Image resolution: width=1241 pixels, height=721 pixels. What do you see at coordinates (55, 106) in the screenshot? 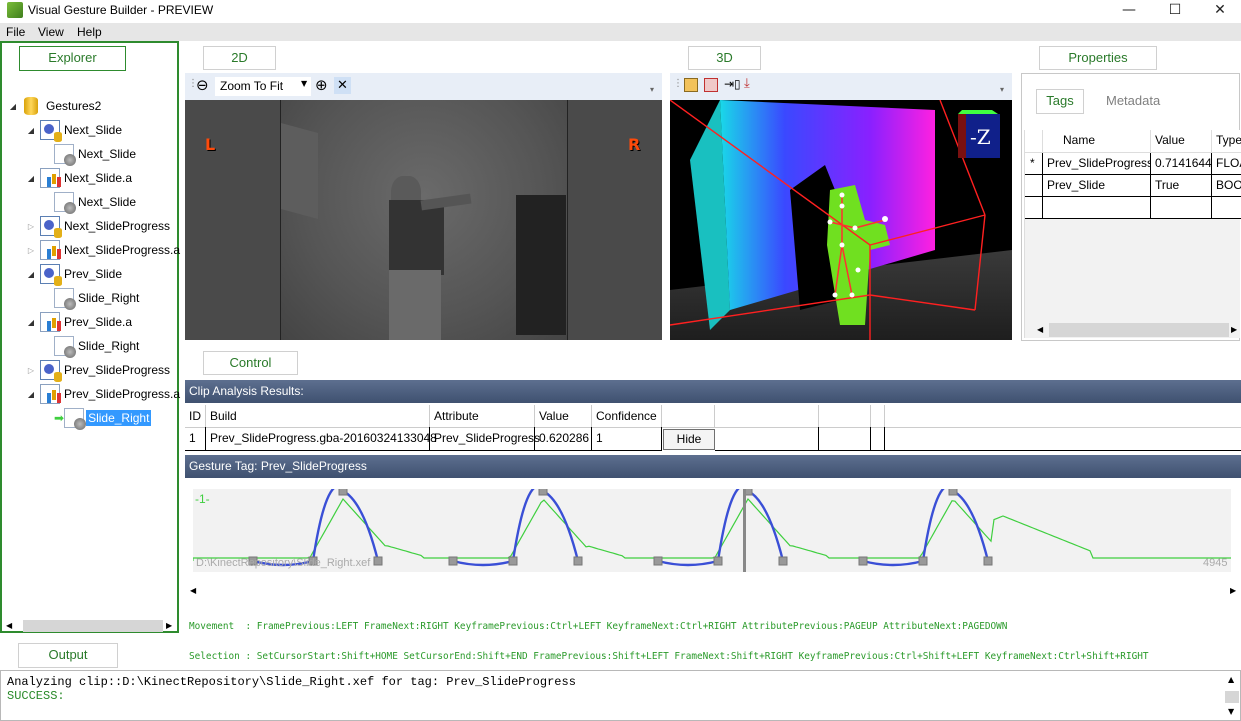
I see `tree-item: ◢ Gestures2` at bounding box center [55, 106].